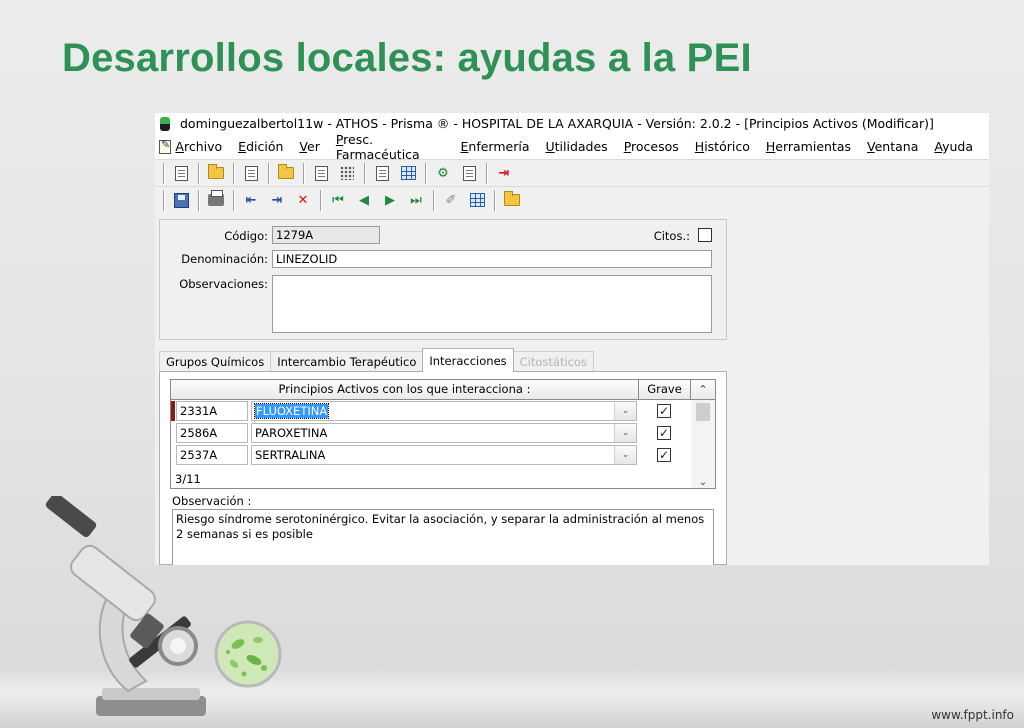 The width and height of the screenshot is (1024, 728). I want to click on menu-procesos: Procesos, so click(651, 146).